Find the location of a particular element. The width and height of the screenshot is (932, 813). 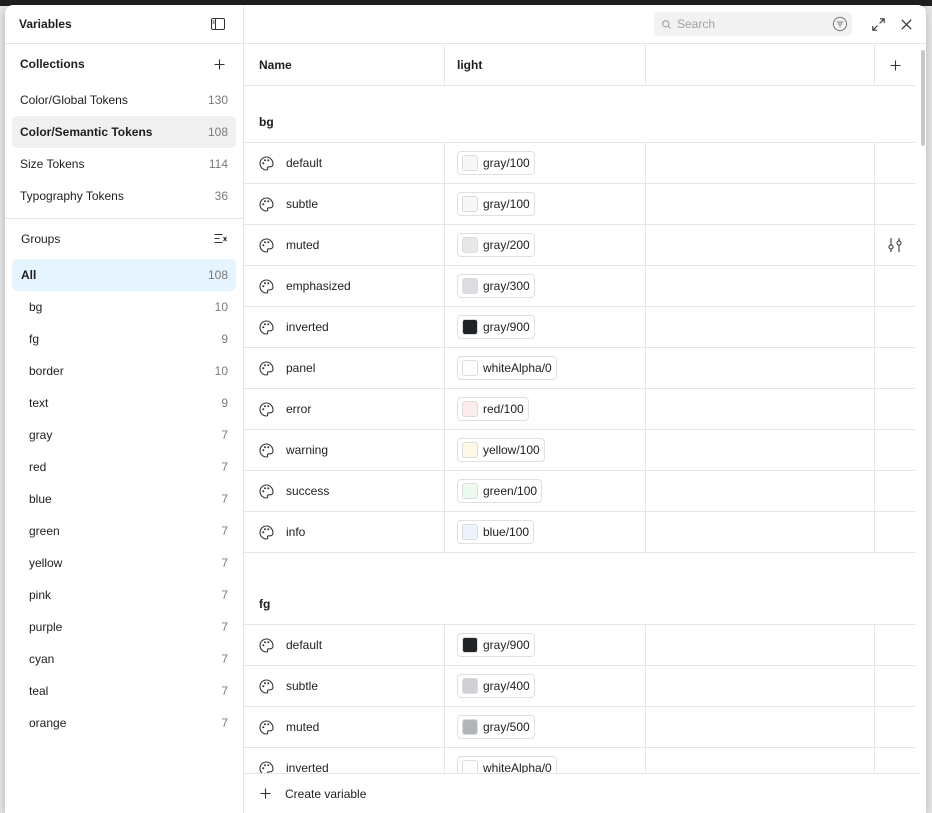

table-row: inverted whiteAlpha/0 is located at coordinates (579, 760).